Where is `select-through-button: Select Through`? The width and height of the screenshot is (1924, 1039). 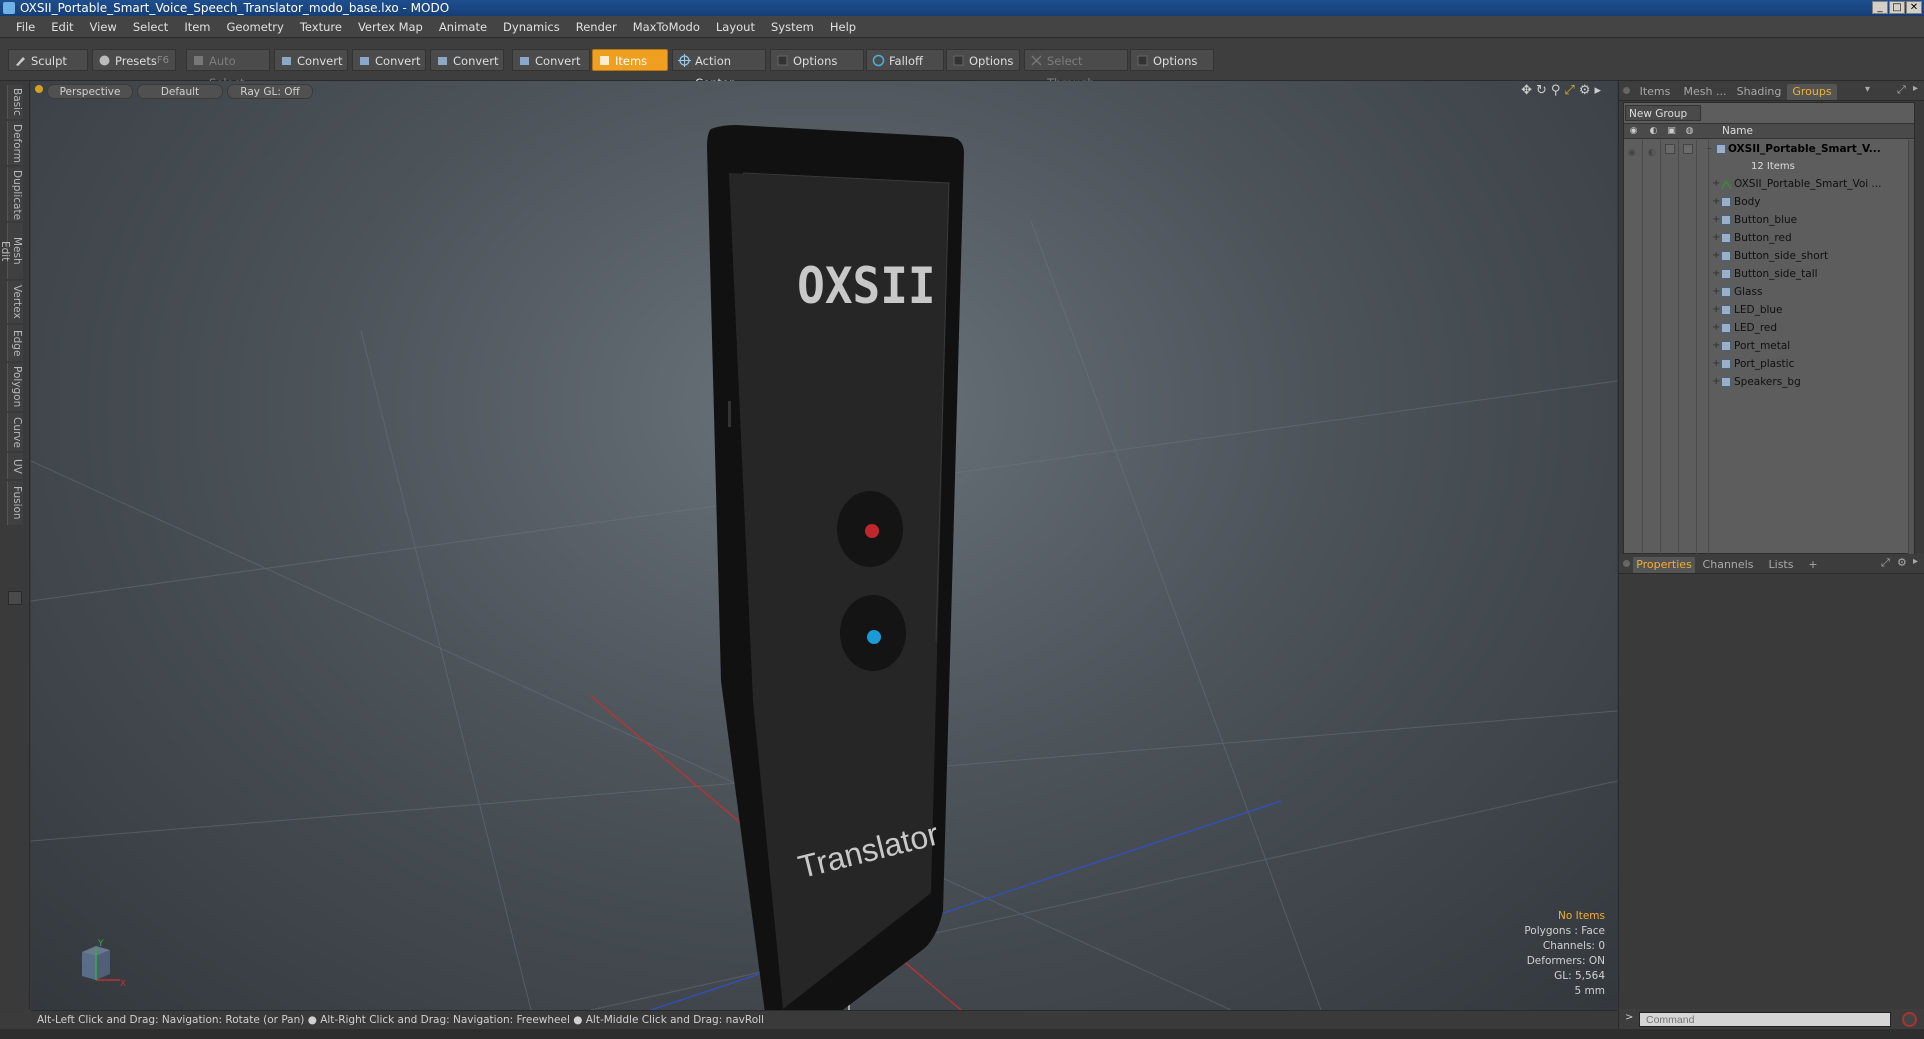 select-through-button: Select Through is located at coordinates (1076, 69).